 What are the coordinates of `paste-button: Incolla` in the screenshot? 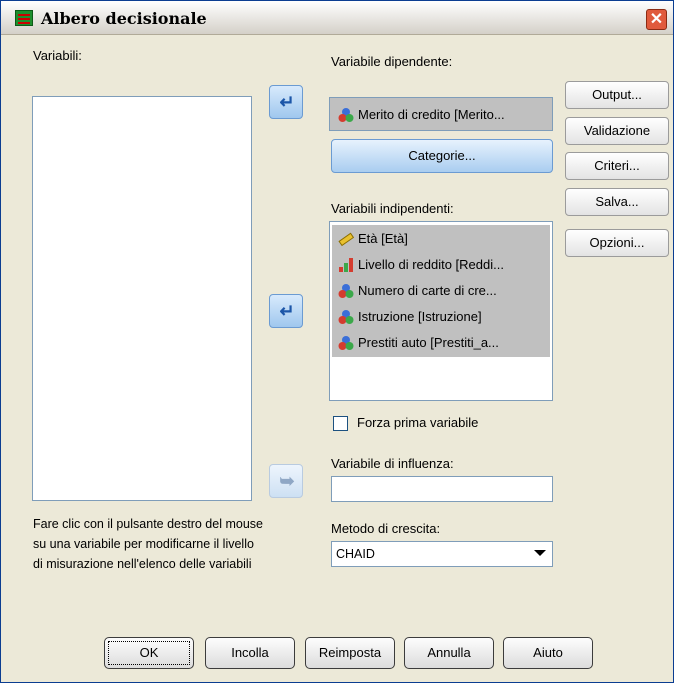 It's located at (250, 653).